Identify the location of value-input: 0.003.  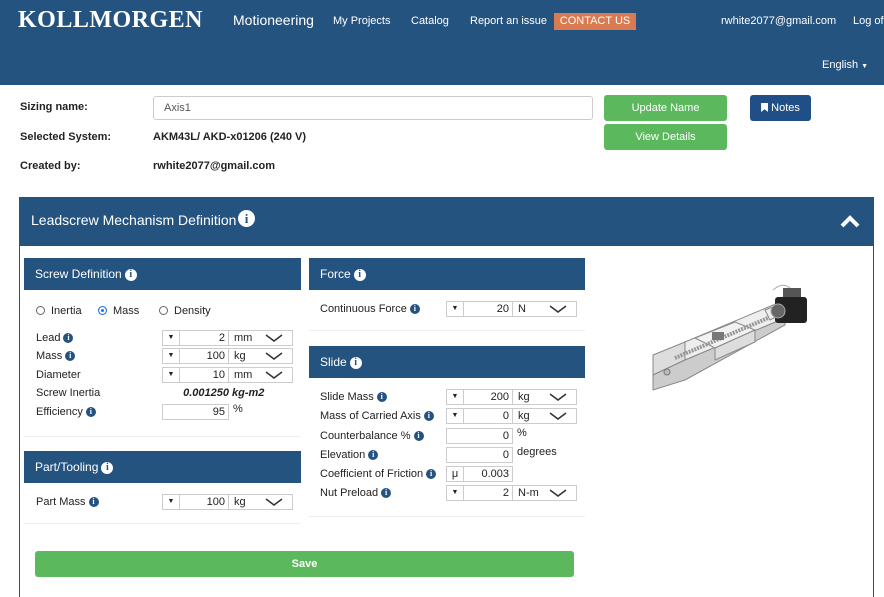
(488, 474).